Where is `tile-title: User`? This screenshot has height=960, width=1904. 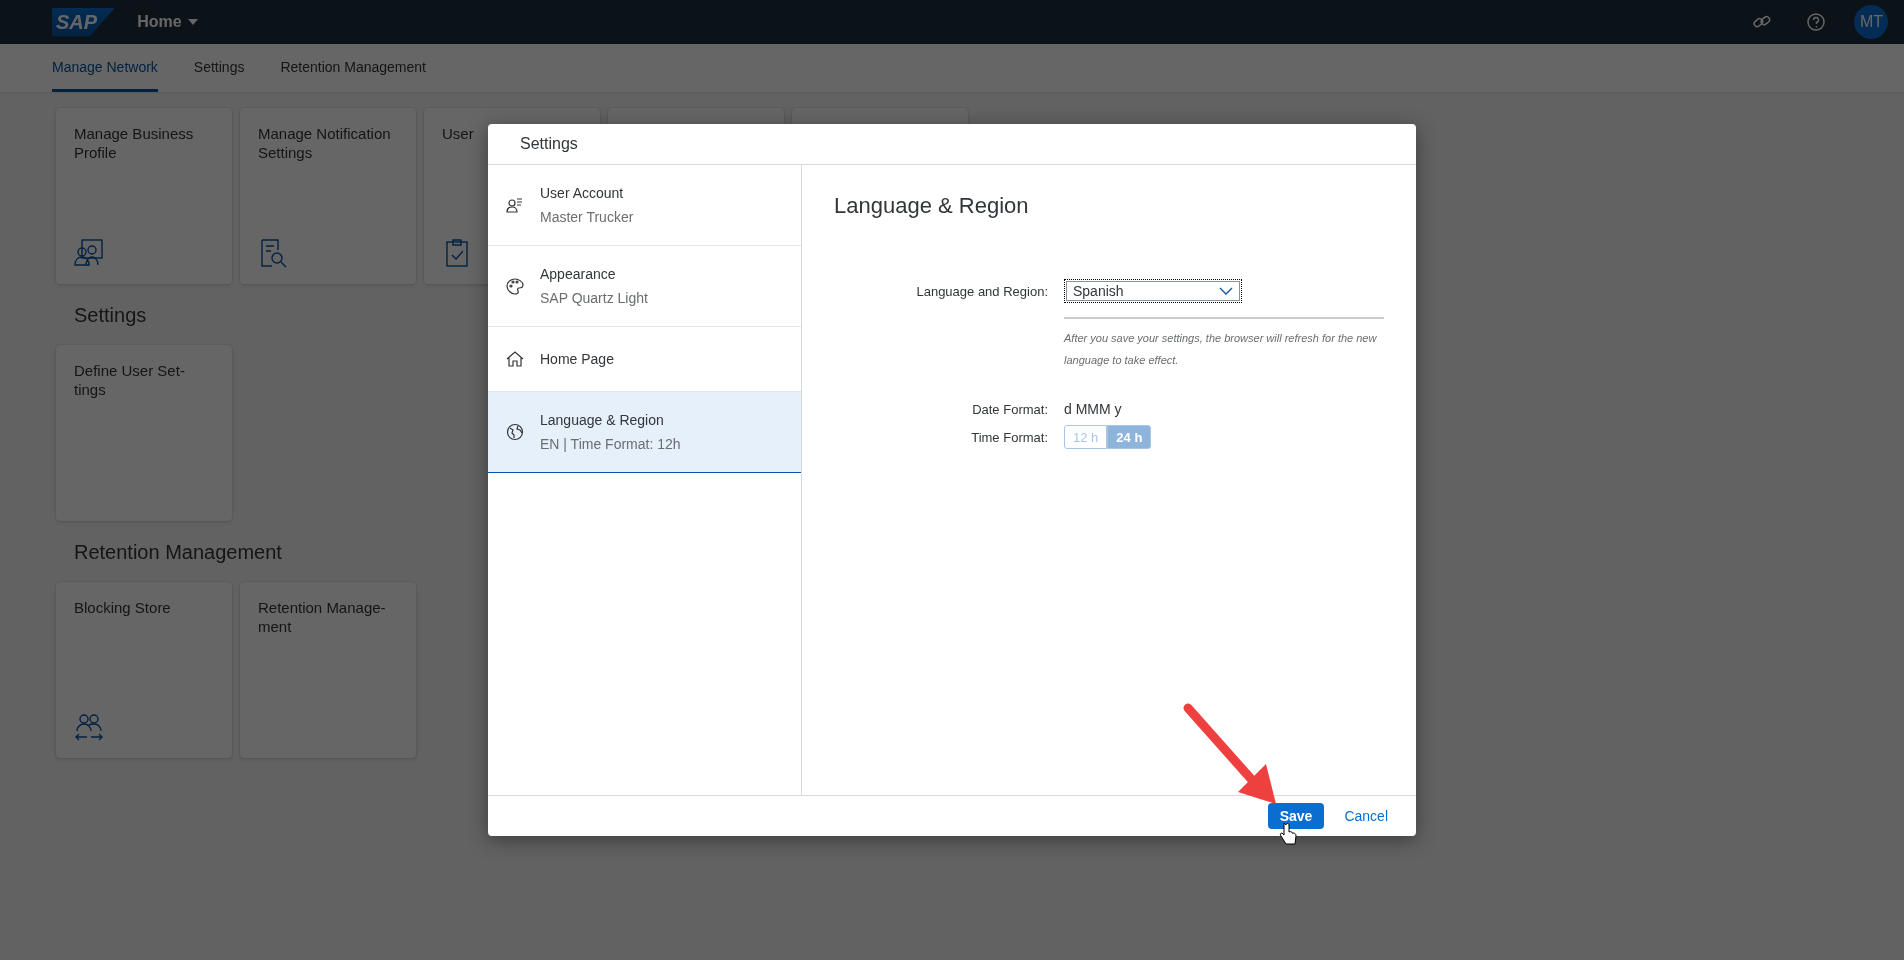 tile-title: User is located at coordinates (458, 133).